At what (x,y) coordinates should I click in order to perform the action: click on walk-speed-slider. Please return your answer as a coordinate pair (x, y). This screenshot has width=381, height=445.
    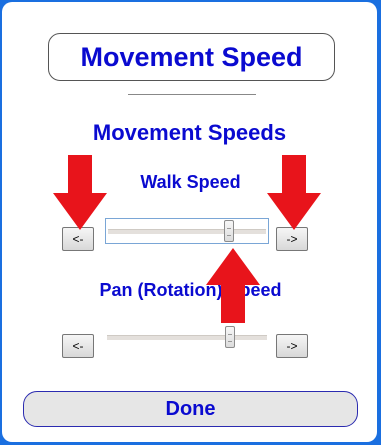
    Looking at the image, I should click on (187, 231).